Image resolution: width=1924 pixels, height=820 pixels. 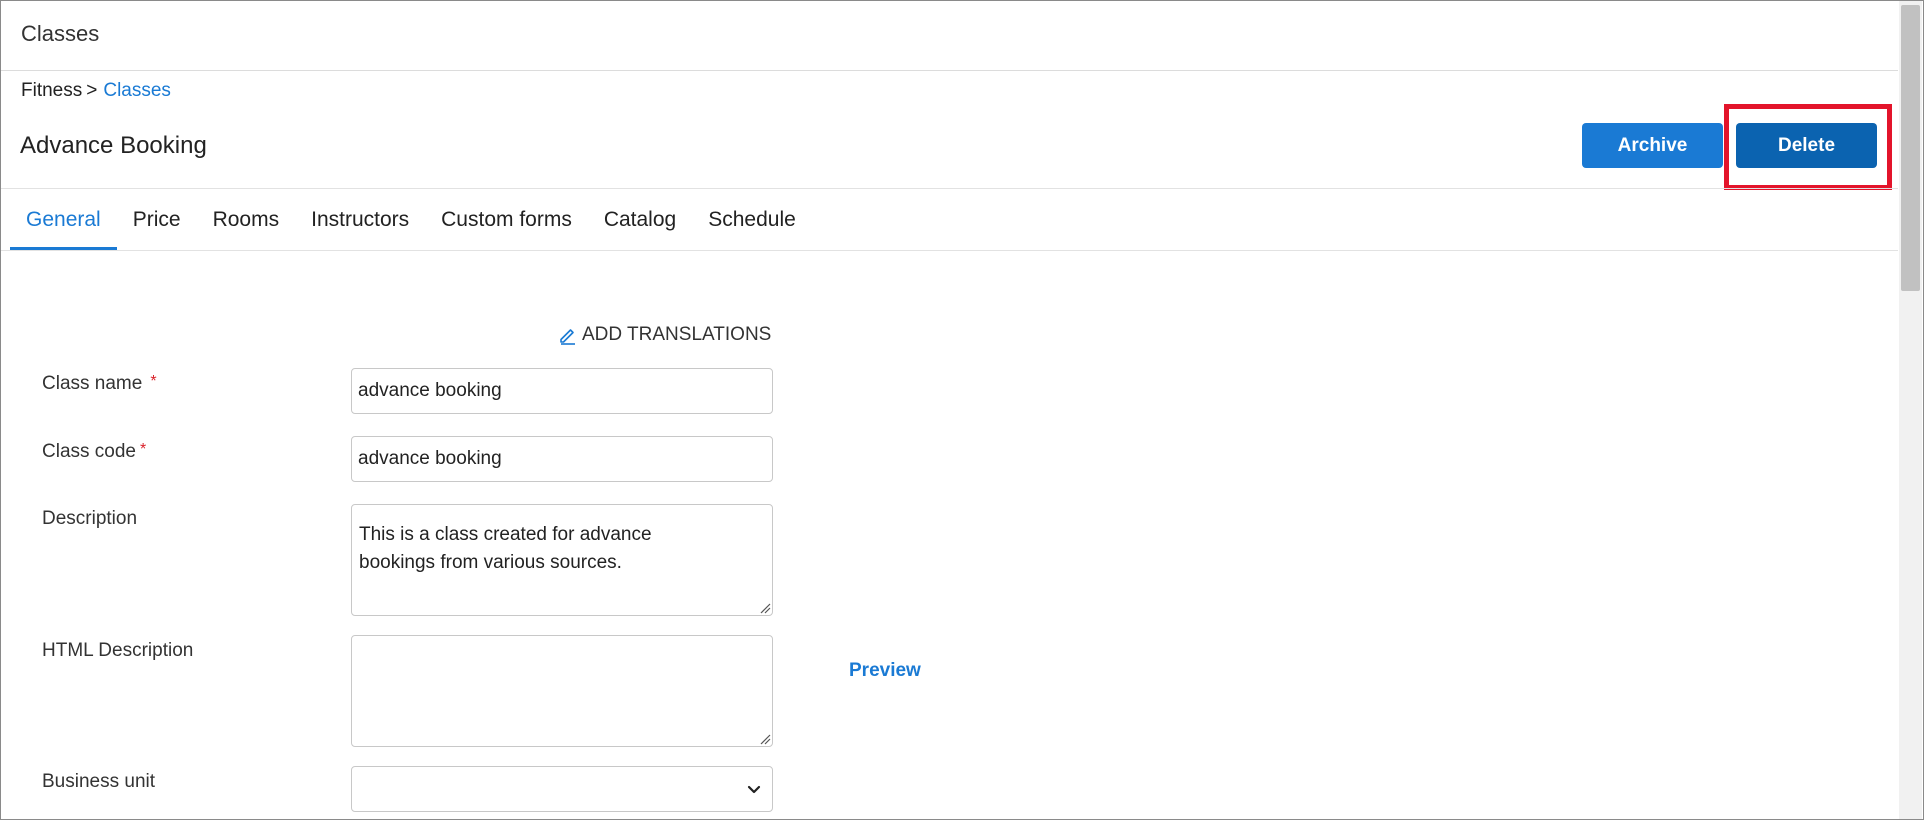 I want to click on class-name-input, so click(x=562, y=391).